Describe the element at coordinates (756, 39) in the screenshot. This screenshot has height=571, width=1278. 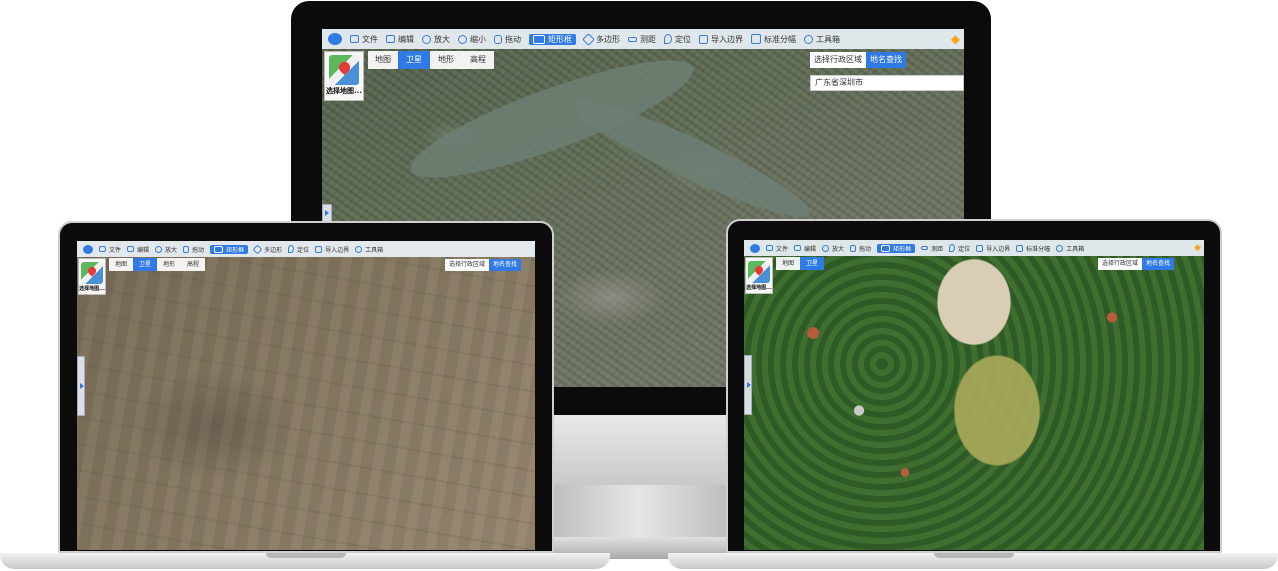
I see `grid-icon` at that location.